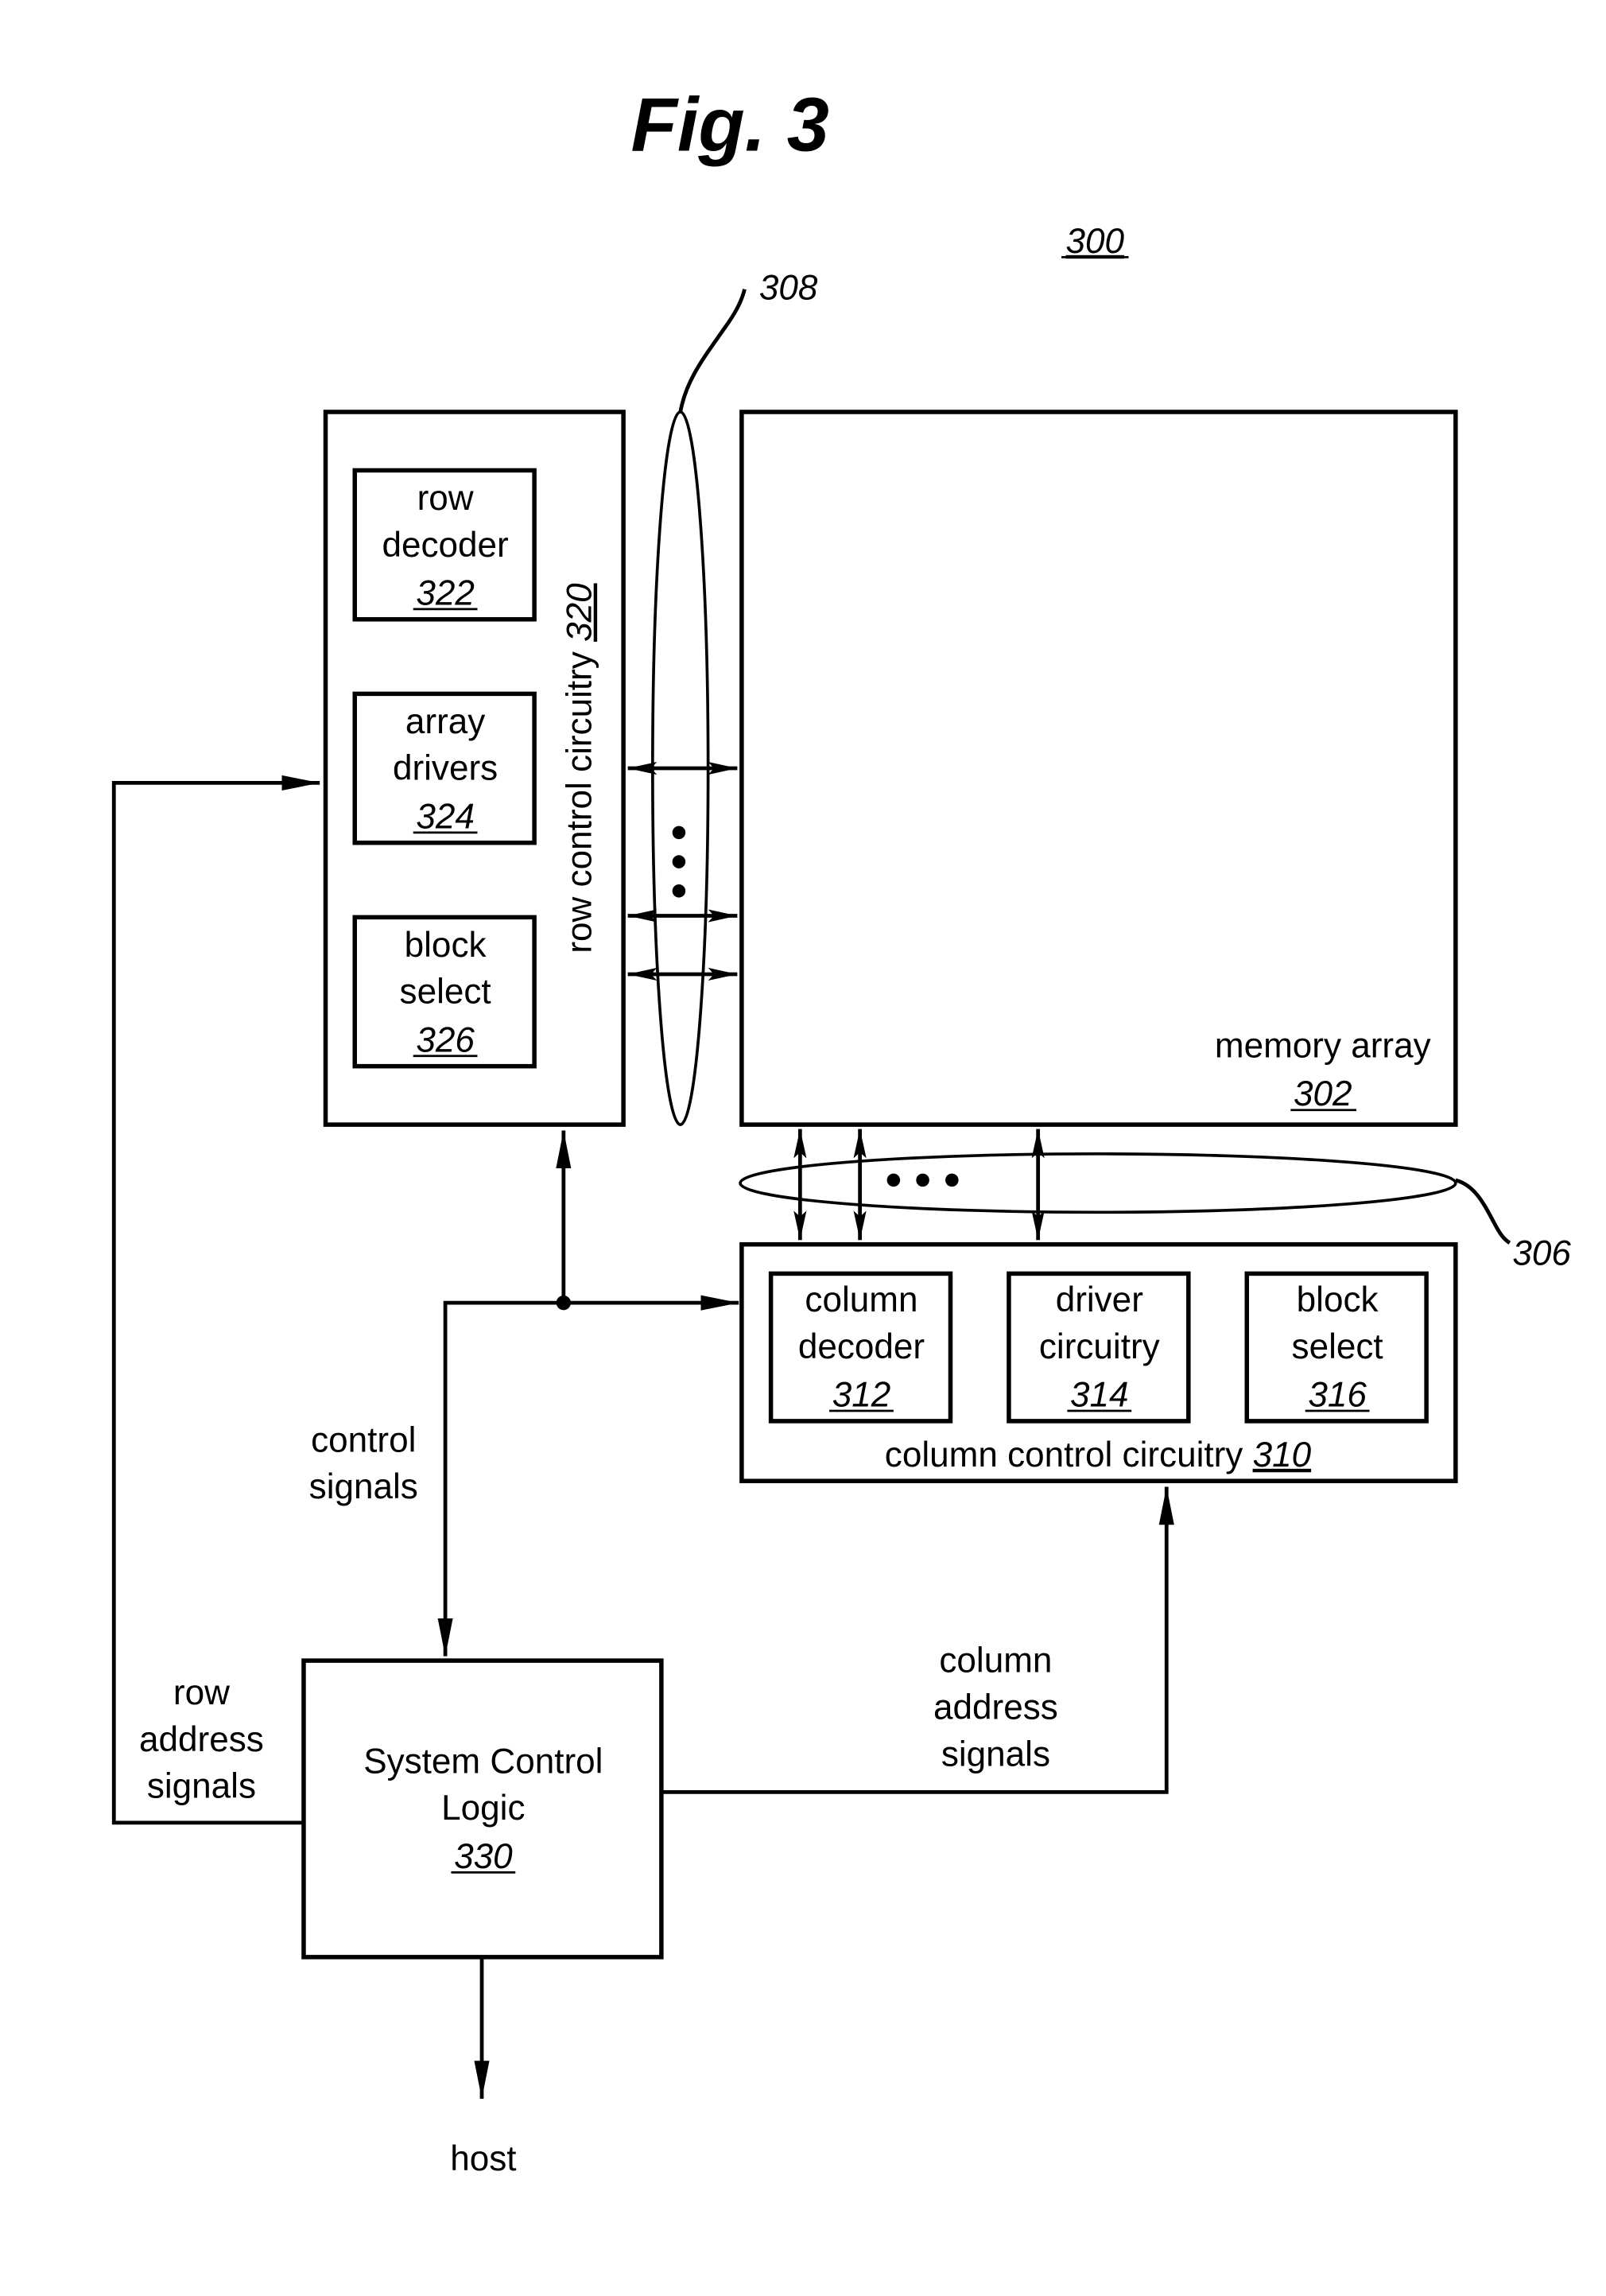  I want to click on row-block-select-line1: block, so click(446, 945).